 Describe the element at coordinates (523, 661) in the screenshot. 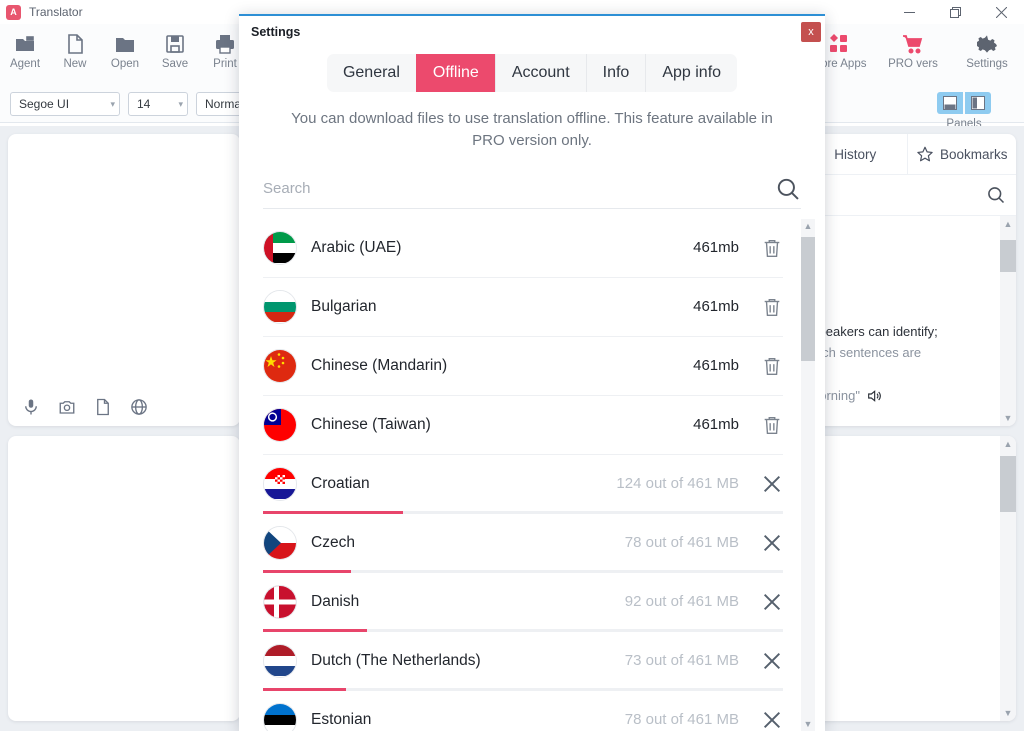

I see `language-row: Dutch (The Netherlands)73 out of 461 MB` at that location.